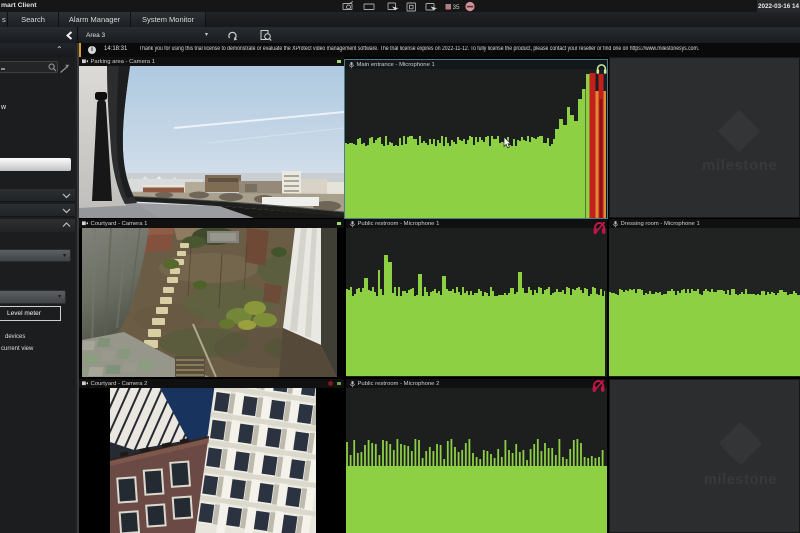  What do you see at coordinates (457, 7) in the screenshot?
I see `svg-text: 35` at bounding box center [457, 7].